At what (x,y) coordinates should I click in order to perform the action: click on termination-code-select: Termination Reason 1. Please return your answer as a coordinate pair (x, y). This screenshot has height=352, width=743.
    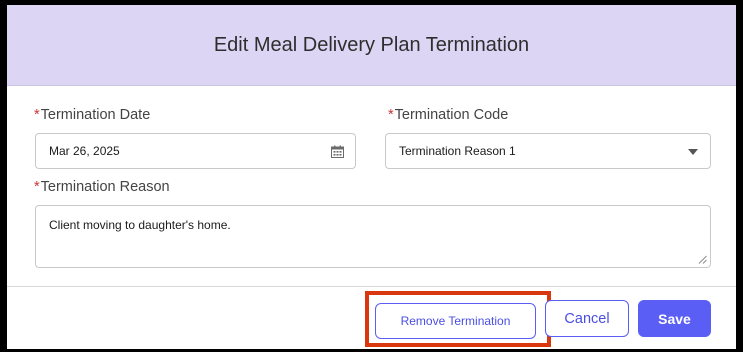
    Looking at the image, I should click on (548, 151).